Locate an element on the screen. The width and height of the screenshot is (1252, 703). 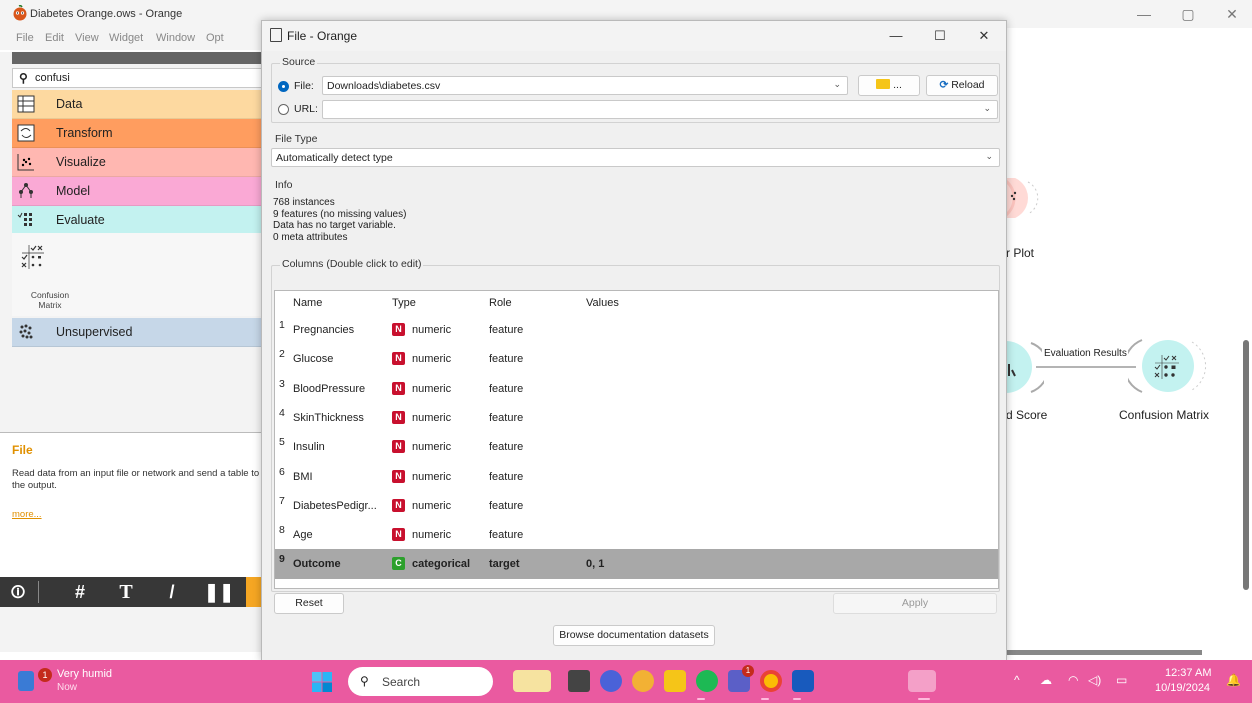
table-row: 5 Insulin Nnumeric feature is located at coordinates (636, 446).